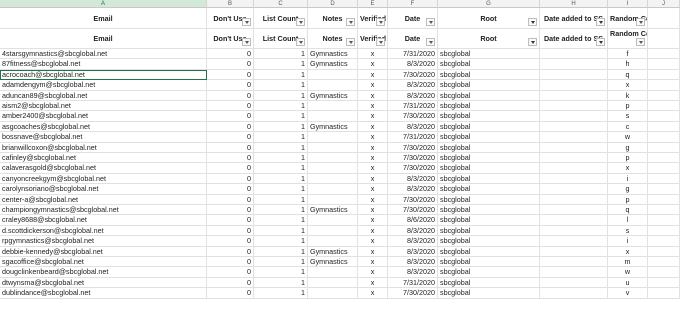 This screenshot has height=310, width=680. What do you see at coordinates (103, 231) in the screenshot?
I see `cell-a20: d.scottdickerson@sbcglobal.net` at bounding box center [103, 231].